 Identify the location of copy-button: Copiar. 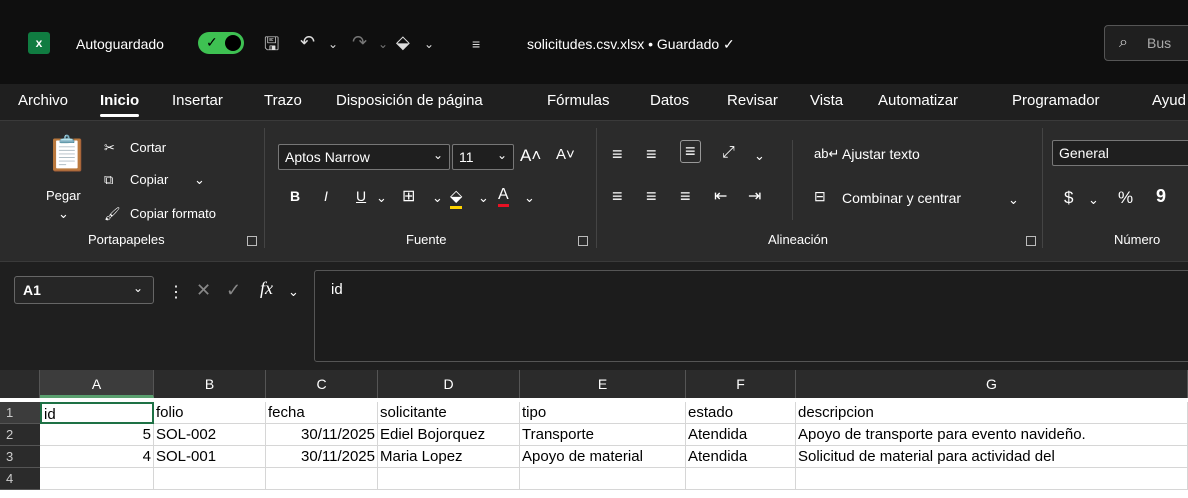
(149, 179).